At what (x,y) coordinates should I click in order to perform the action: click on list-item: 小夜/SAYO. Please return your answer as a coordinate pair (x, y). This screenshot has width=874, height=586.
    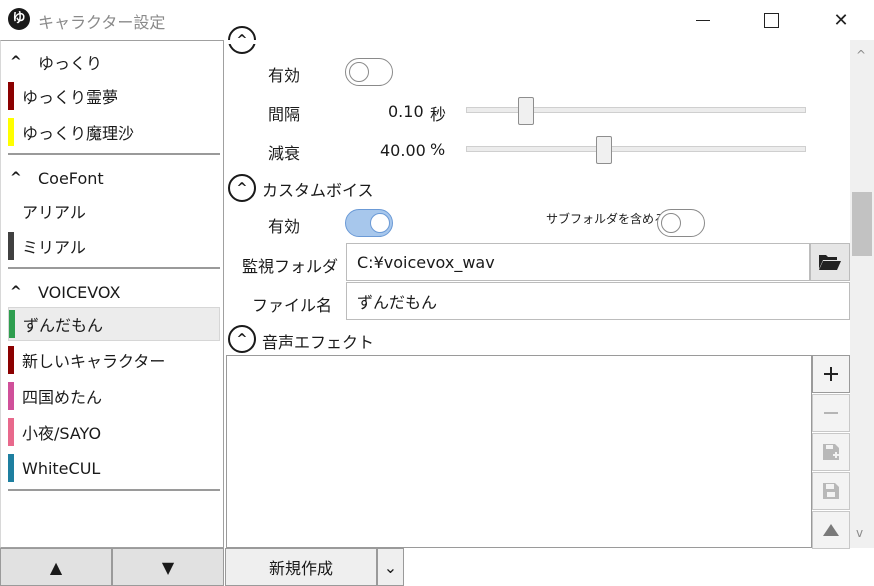
    Looking at the image, I should click on (114, 432).